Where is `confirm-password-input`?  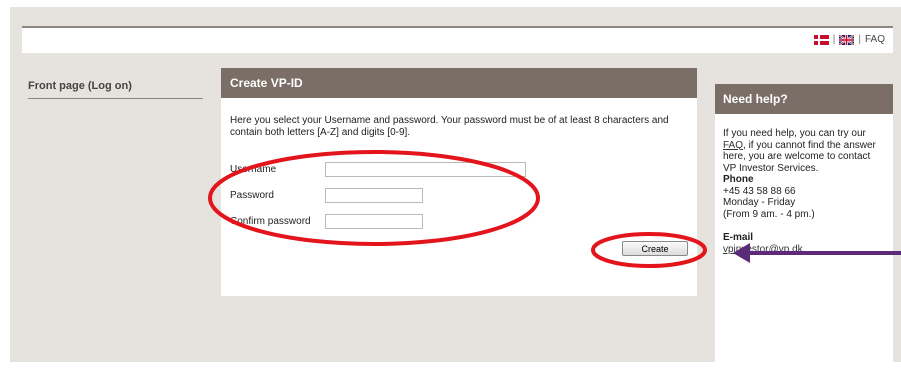 confirm-password-input is located at coordinates (374, 221).